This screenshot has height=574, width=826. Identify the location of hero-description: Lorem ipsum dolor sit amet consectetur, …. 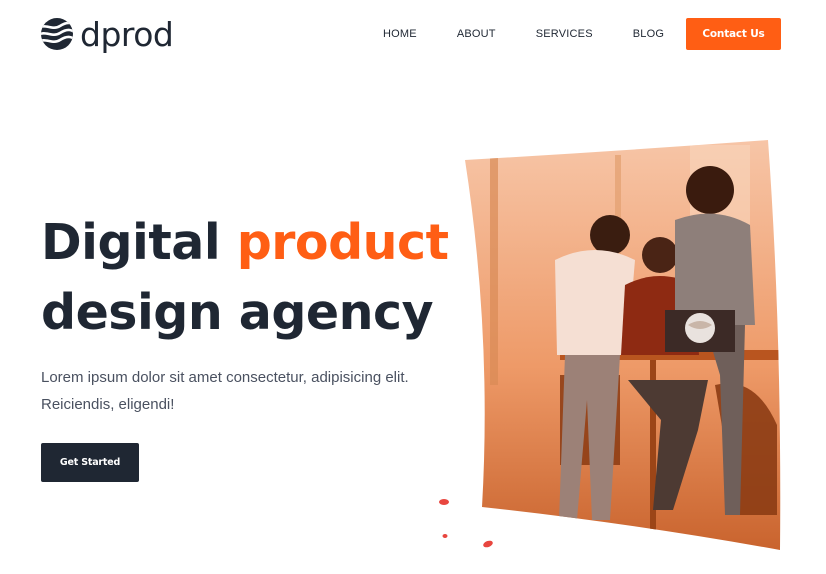
(241, 391).